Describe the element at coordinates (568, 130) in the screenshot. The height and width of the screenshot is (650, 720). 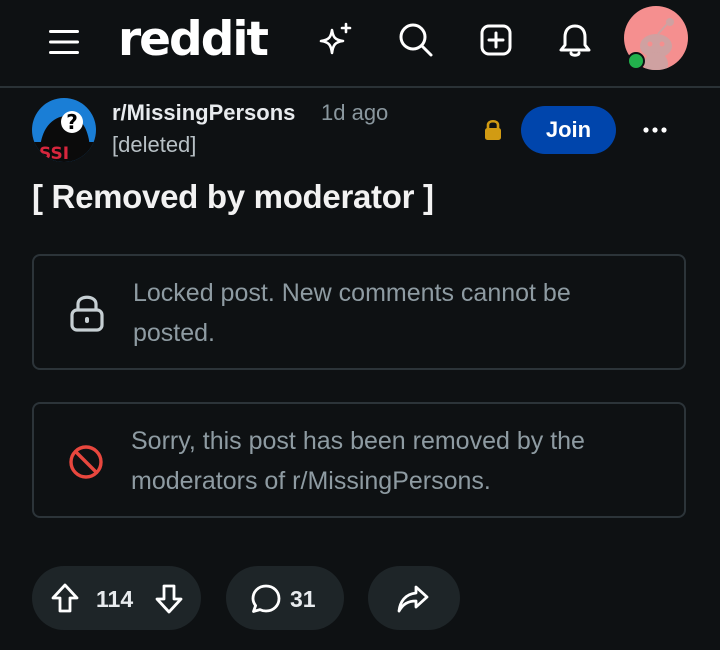
I see `join-button: Join` at that location.